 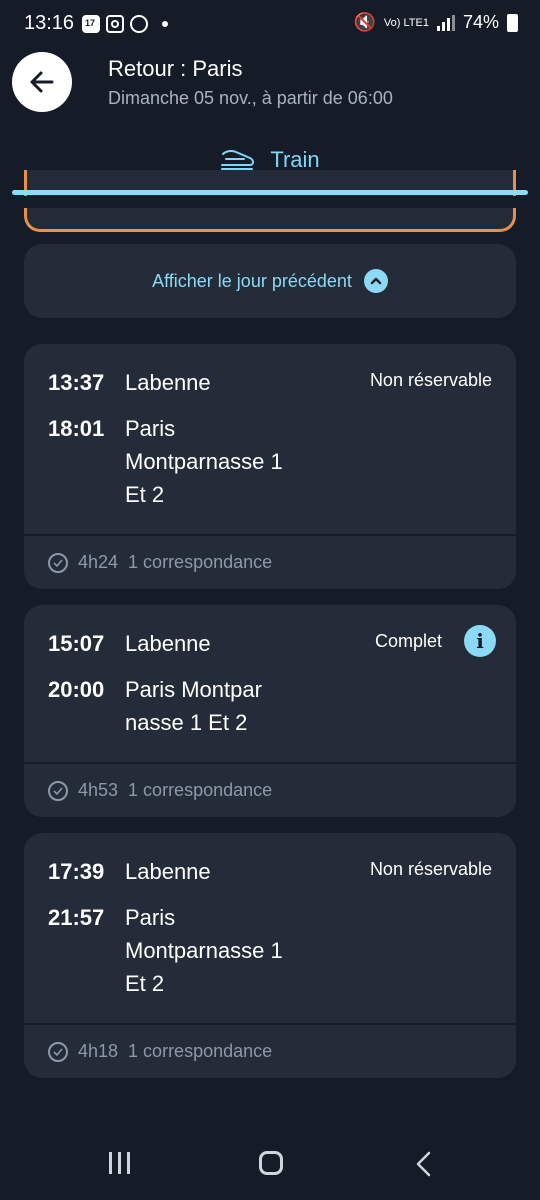 I want to click on info-icon: i, so click(x=480, y=641).